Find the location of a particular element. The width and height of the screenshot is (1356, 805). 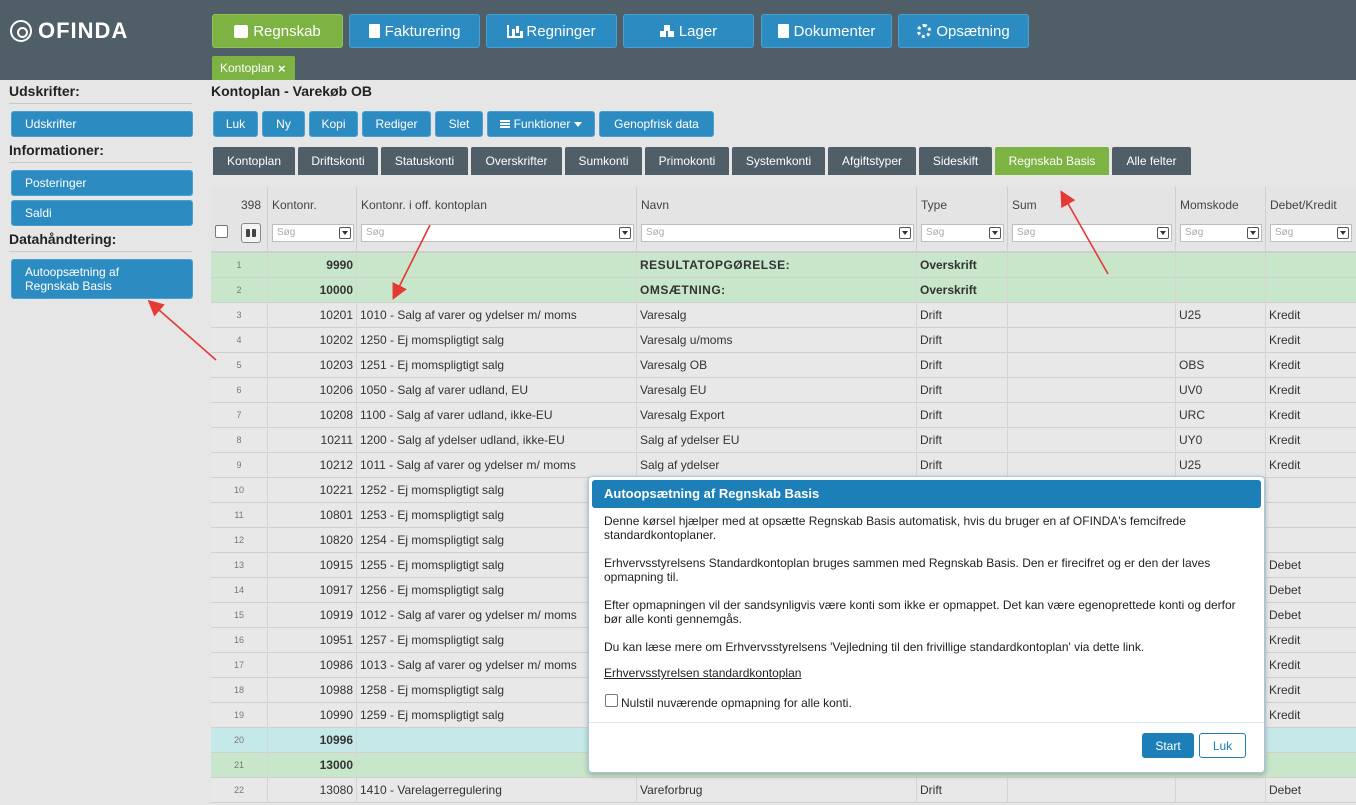

ny-button: Ny is located at coordinates (283, 124).